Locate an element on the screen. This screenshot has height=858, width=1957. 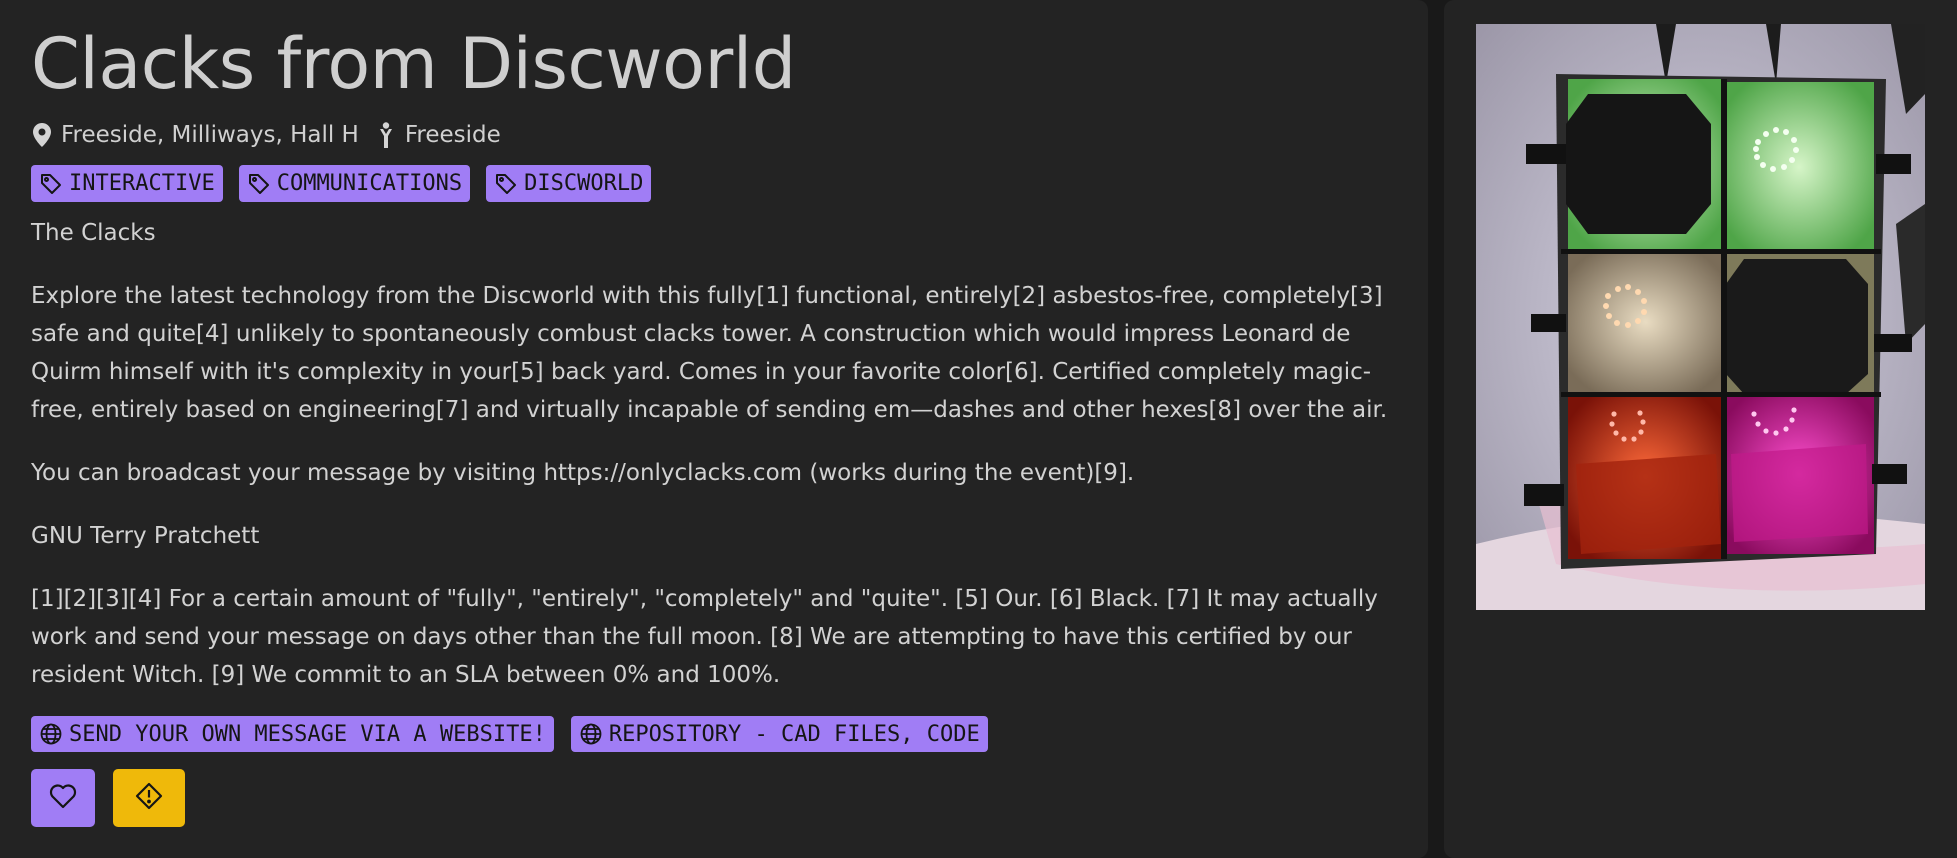
project-meta: Freeside, Milliways, Hall H Freeside is located at coordinates (714, 135).